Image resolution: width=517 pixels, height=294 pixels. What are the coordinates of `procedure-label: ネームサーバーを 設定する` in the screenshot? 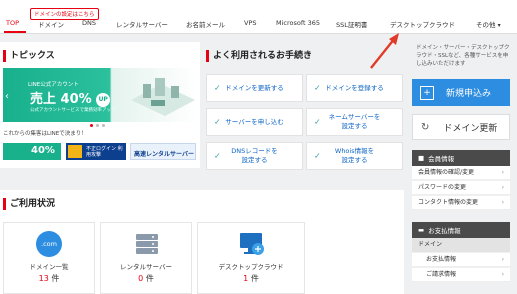 It's located at (354, 121).